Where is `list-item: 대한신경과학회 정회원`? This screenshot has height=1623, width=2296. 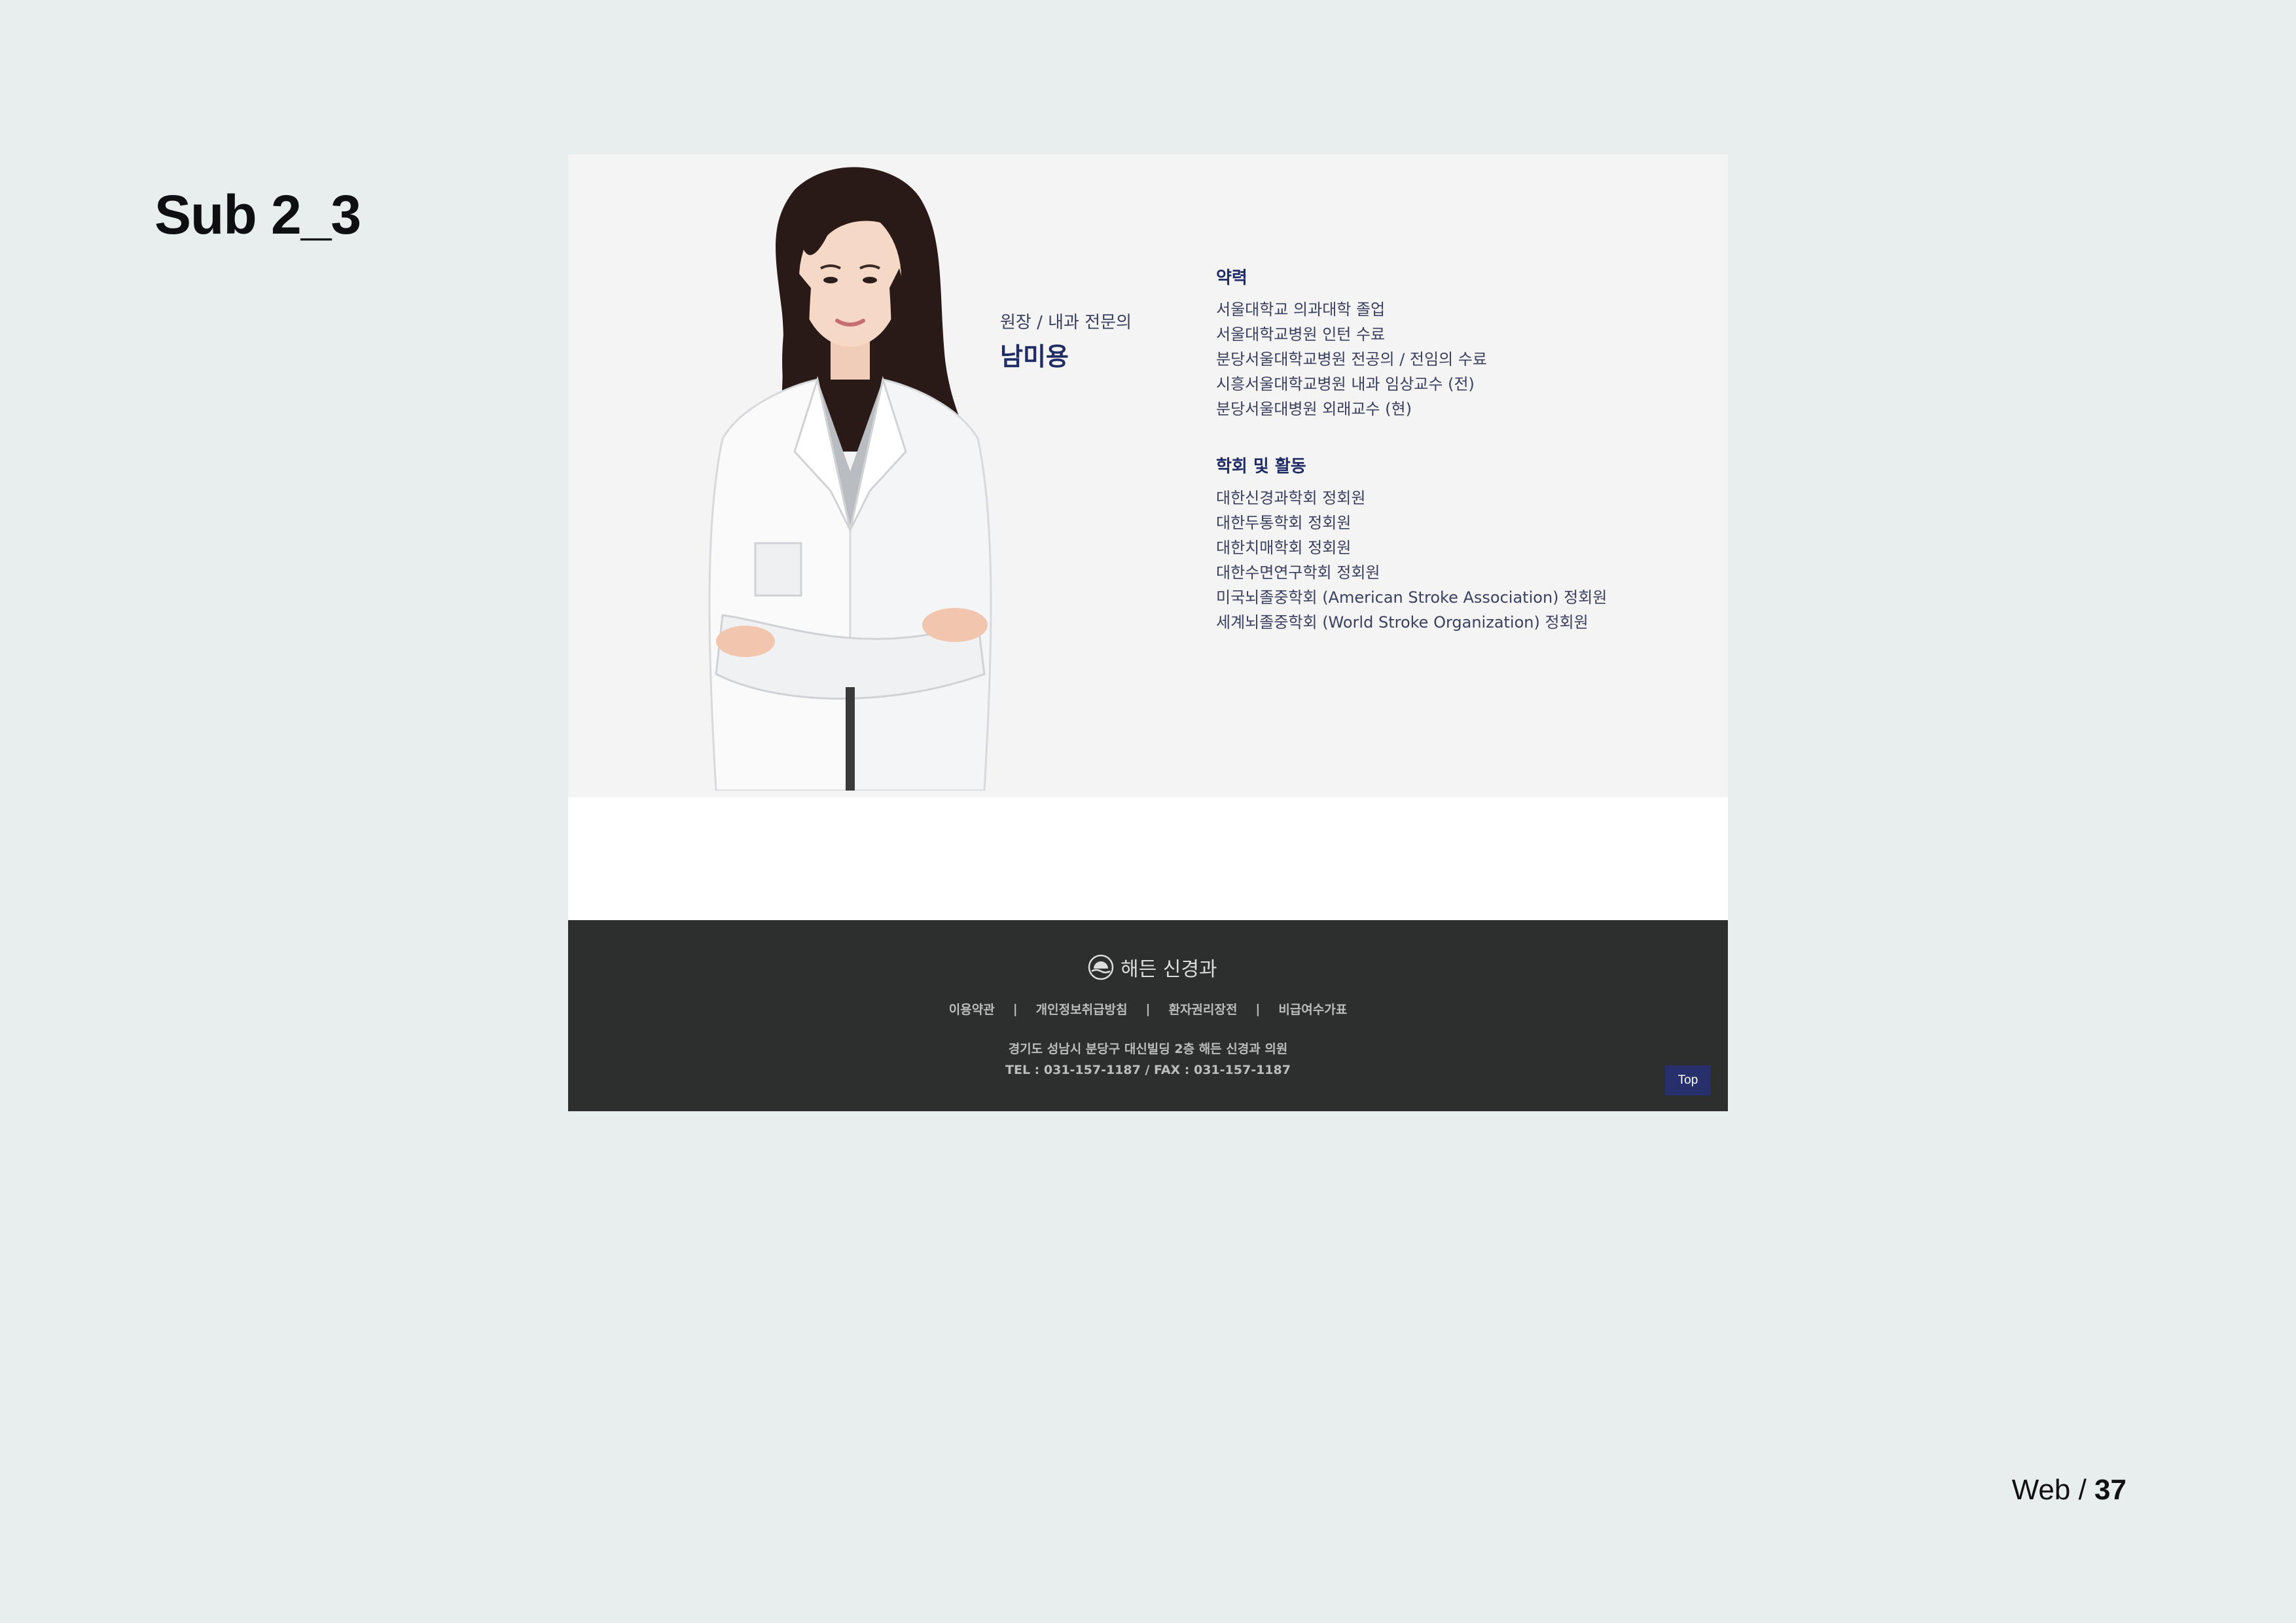 list-item: 대한신경과학회 정회원 is located at coordinates (1291, 498).